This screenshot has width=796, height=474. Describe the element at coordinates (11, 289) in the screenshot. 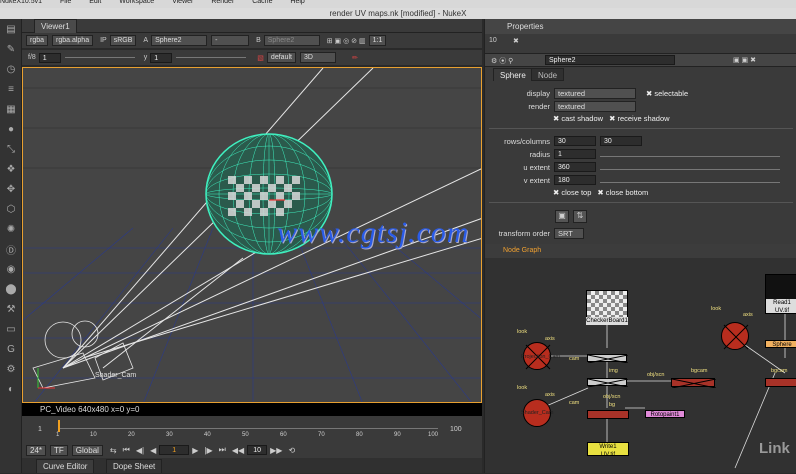

I see `metadata-tool-icon: ⬤` at that location.